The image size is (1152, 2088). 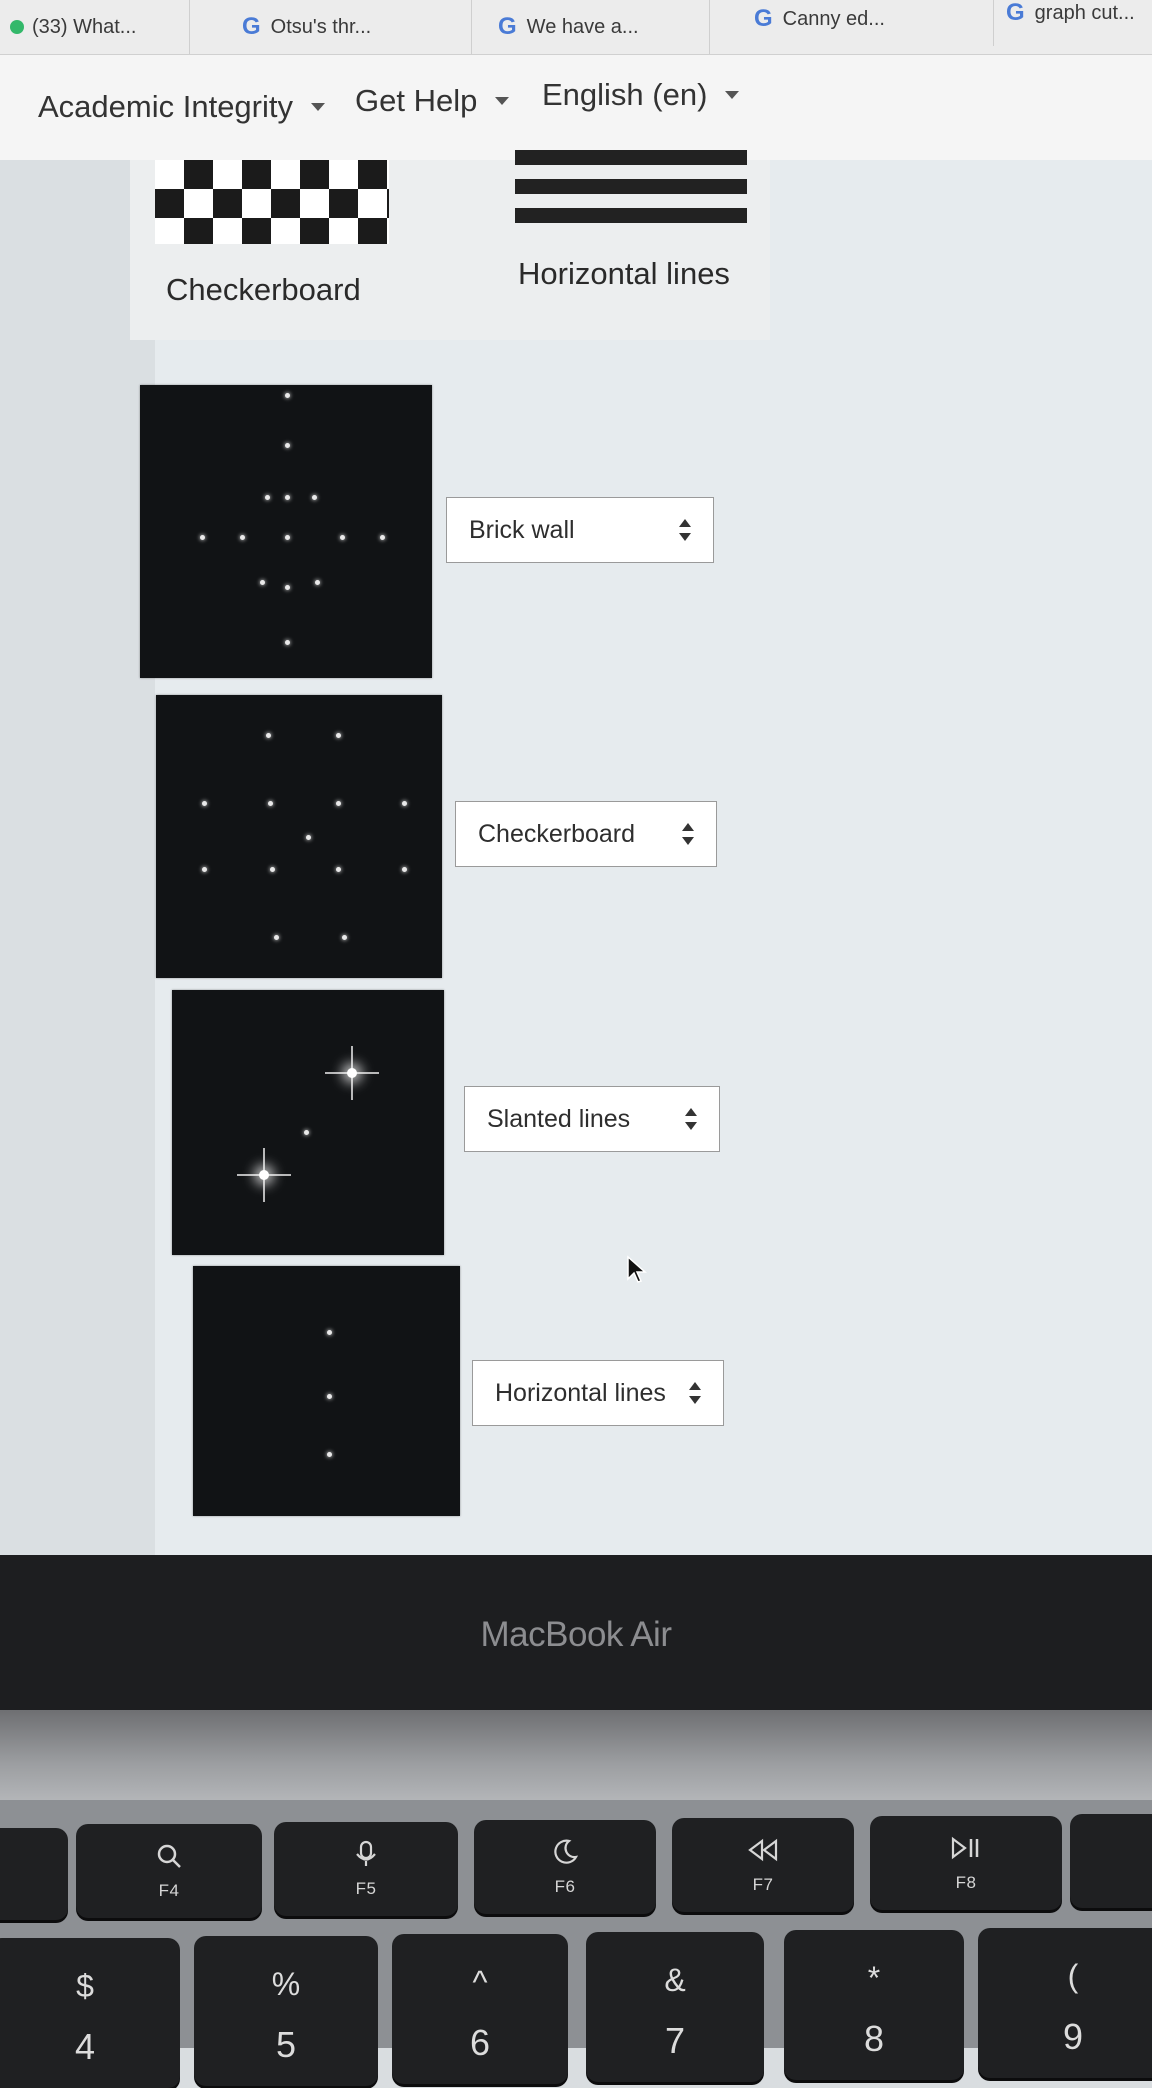 What do you see at coordinates (576, 1755) in the screenshot?
I see `laptop-hinge` at bounding box center [576, 1755].